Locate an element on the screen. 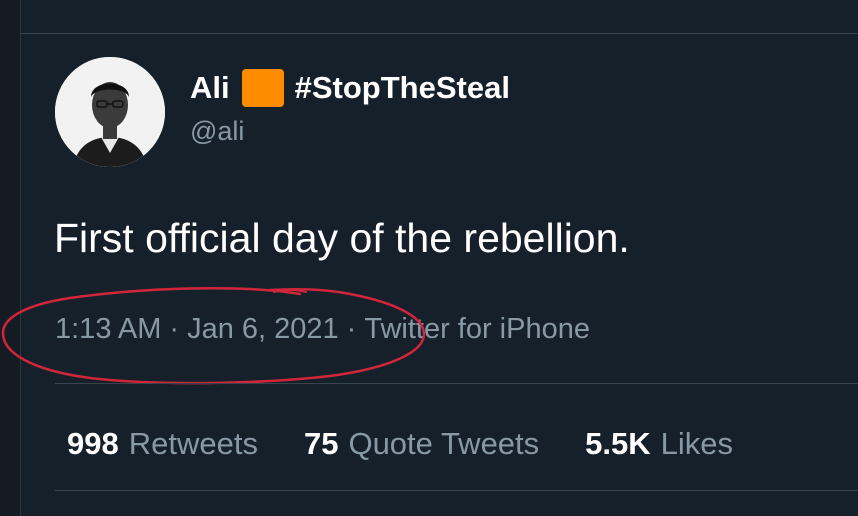 The image size is (858, 516). orange-square-icon is located at coordinates (262, 88).